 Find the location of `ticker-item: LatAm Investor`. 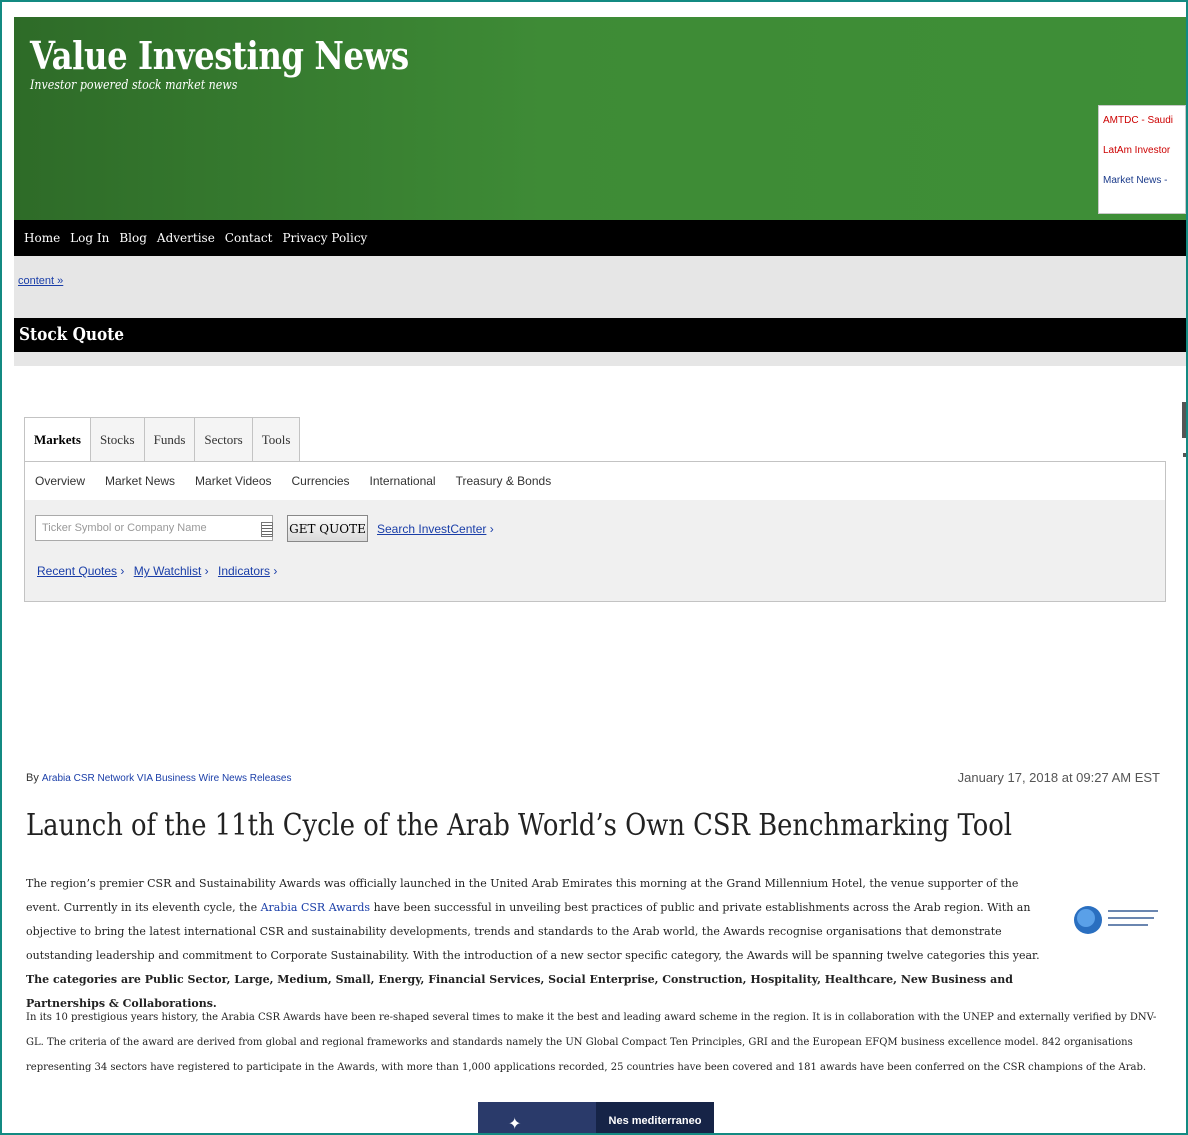

ticker-item: LatAm Investor is located at coordinates (1142, 150).